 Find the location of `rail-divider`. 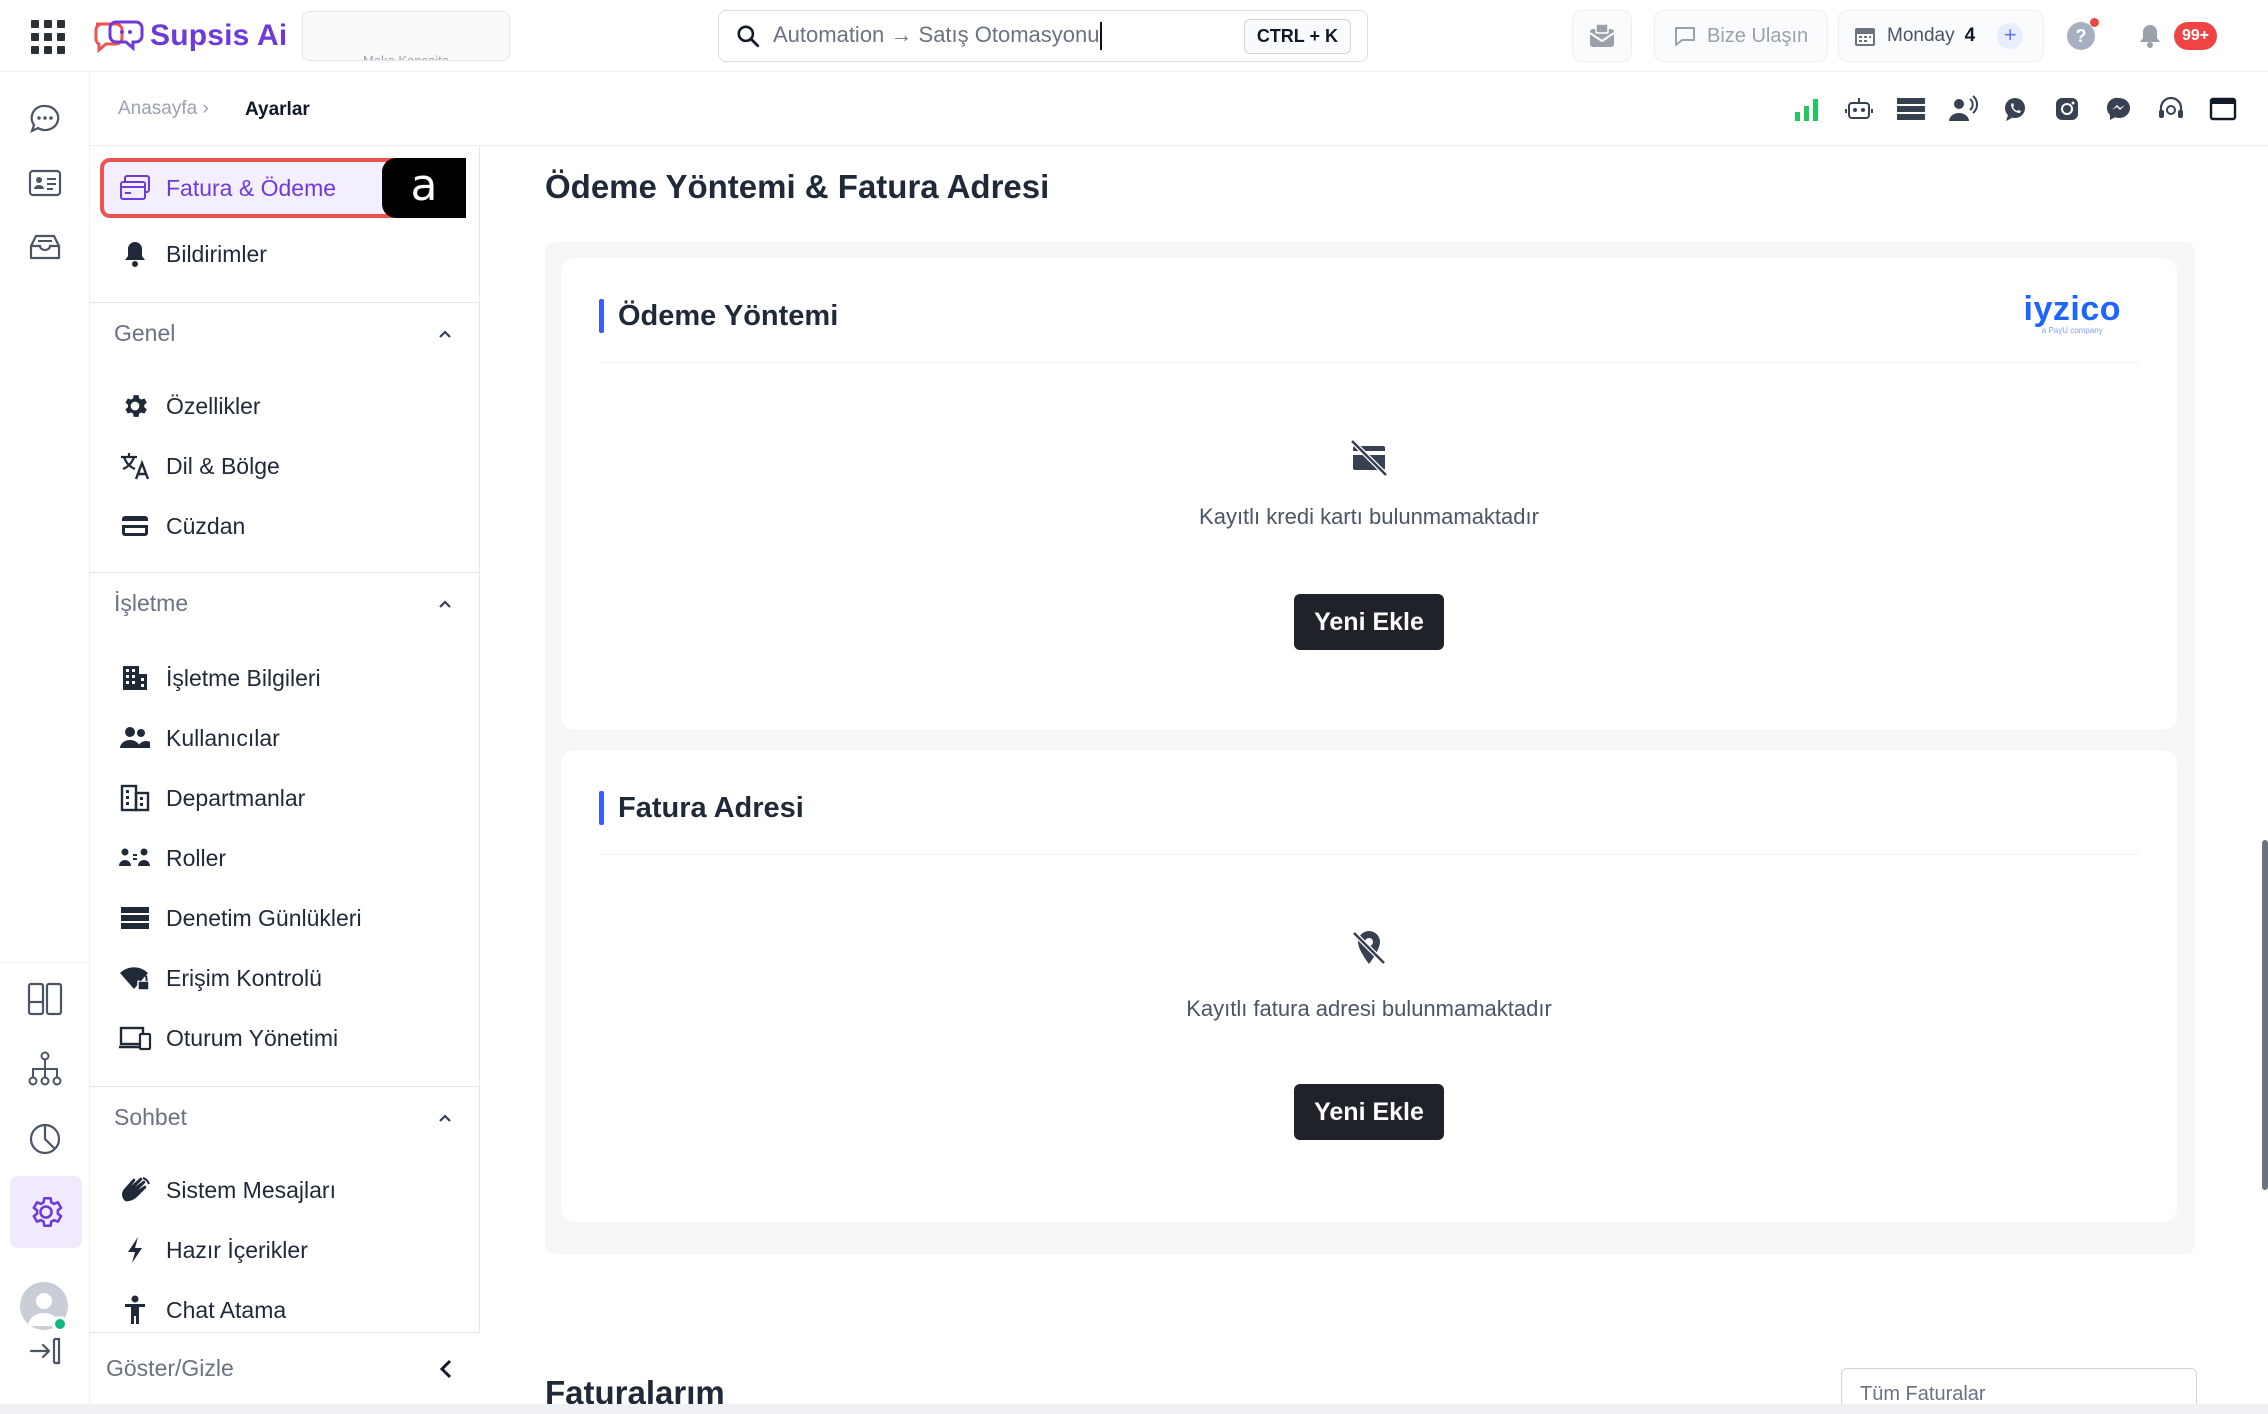

rail-divider is located at coordinates (45, 962).